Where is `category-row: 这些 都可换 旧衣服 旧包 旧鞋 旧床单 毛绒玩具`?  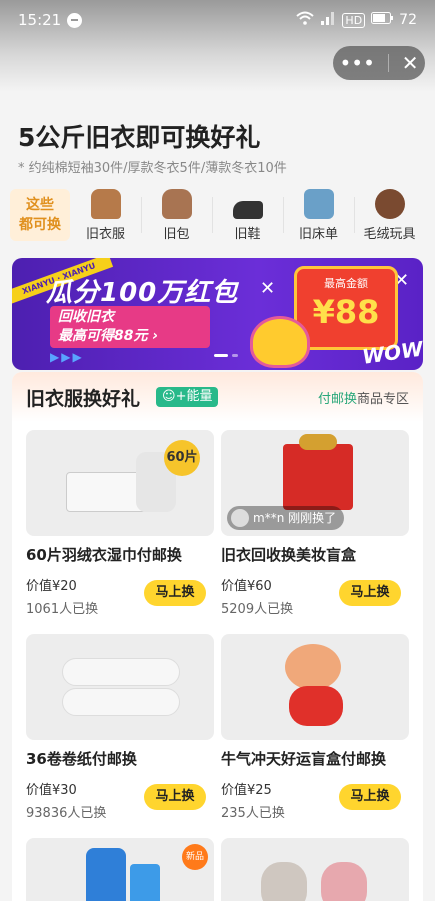
category-row: 这些 都可换 旧衣服 旧包 旧鞋 旧床单 毛绒玩具 is located at coordinates (217, 215).